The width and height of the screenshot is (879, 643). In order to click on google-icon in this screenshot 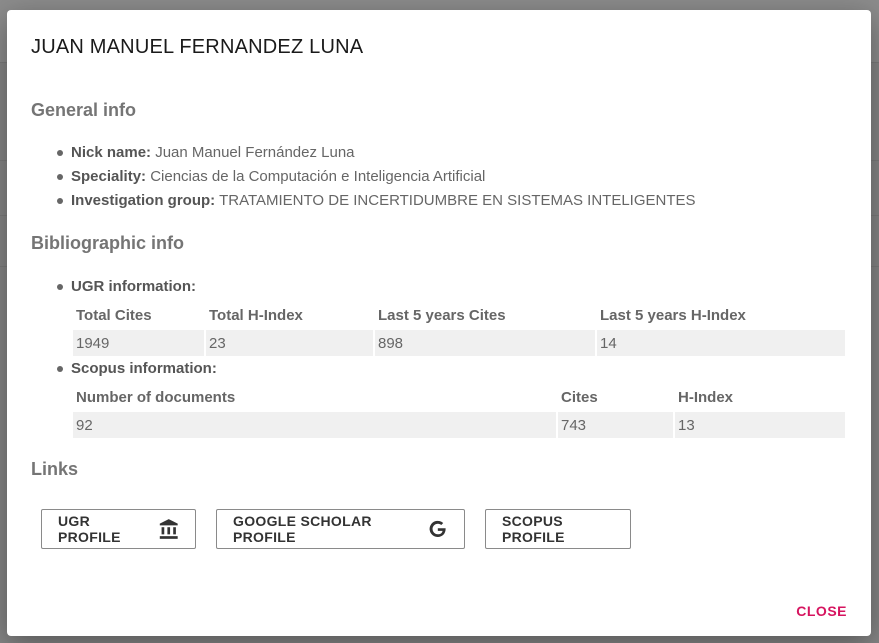, I will do `click(437, 528)`.